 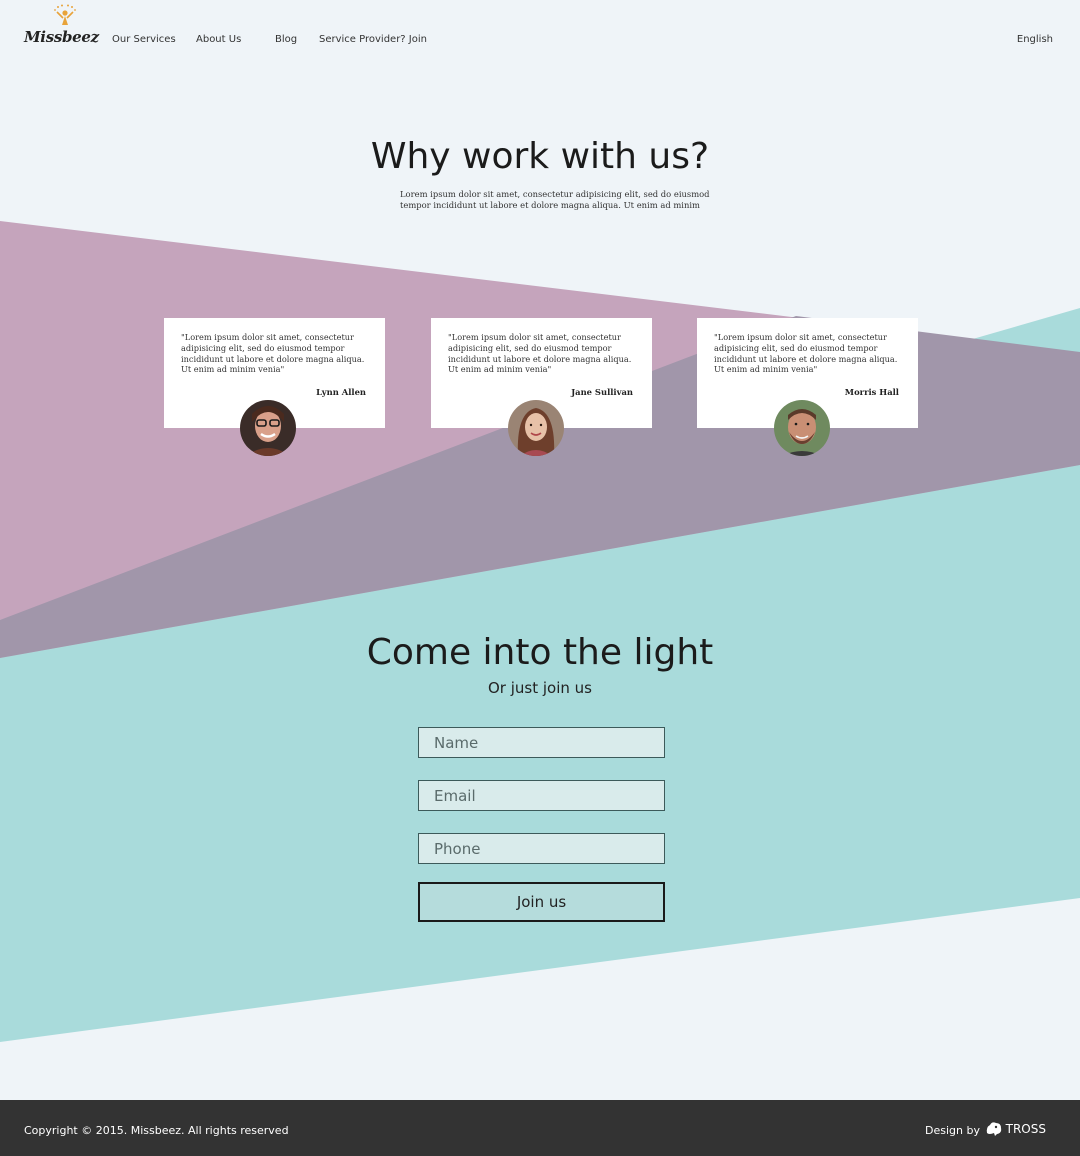 What do you see at coordinates (1035, 39) in the screenshot?
I see `language-selector: English` at bounding box center [1035, 39].